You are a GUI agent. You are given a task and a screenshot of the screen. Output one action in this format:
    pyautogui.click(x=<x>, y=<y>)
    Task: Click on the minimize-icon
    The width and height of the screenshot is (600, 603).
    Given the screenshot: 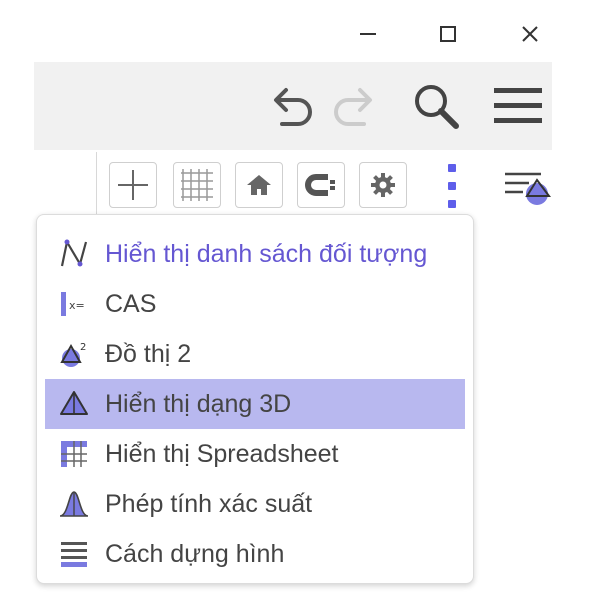 What is the action you would take?
    pyautogui.click(x=368, y=34)
    